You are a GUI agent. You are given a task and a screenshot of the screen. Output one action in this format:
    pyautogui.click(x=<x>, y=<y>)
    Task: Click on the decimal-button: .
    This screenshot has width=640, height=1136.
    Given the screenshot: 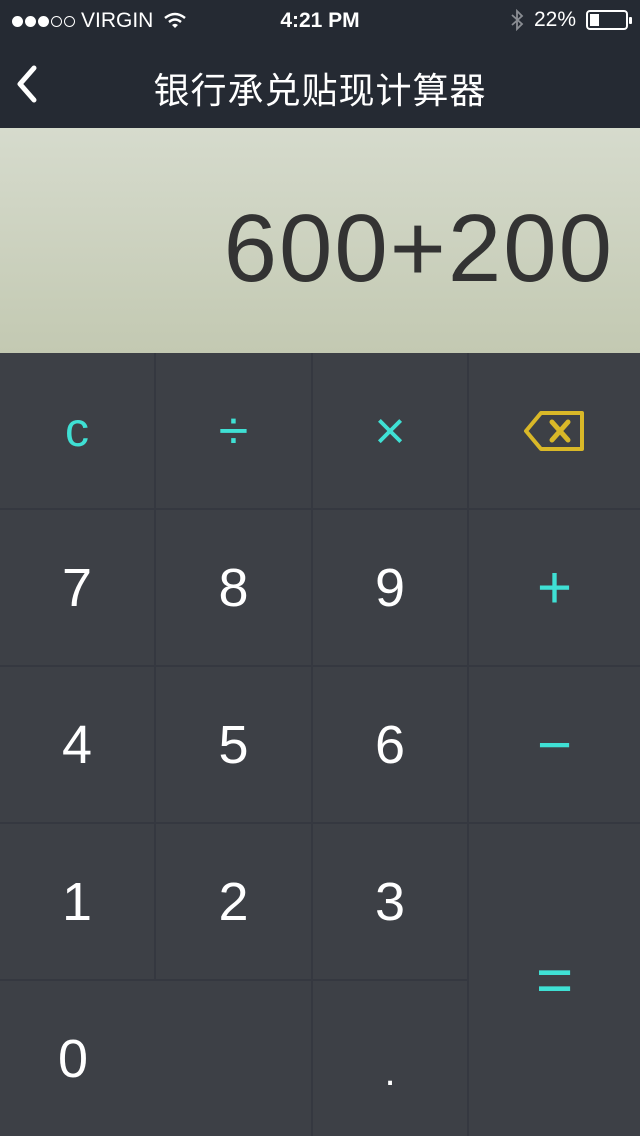 What is the action you would take?
    pyautogui.click(x=391, y=1058)
    